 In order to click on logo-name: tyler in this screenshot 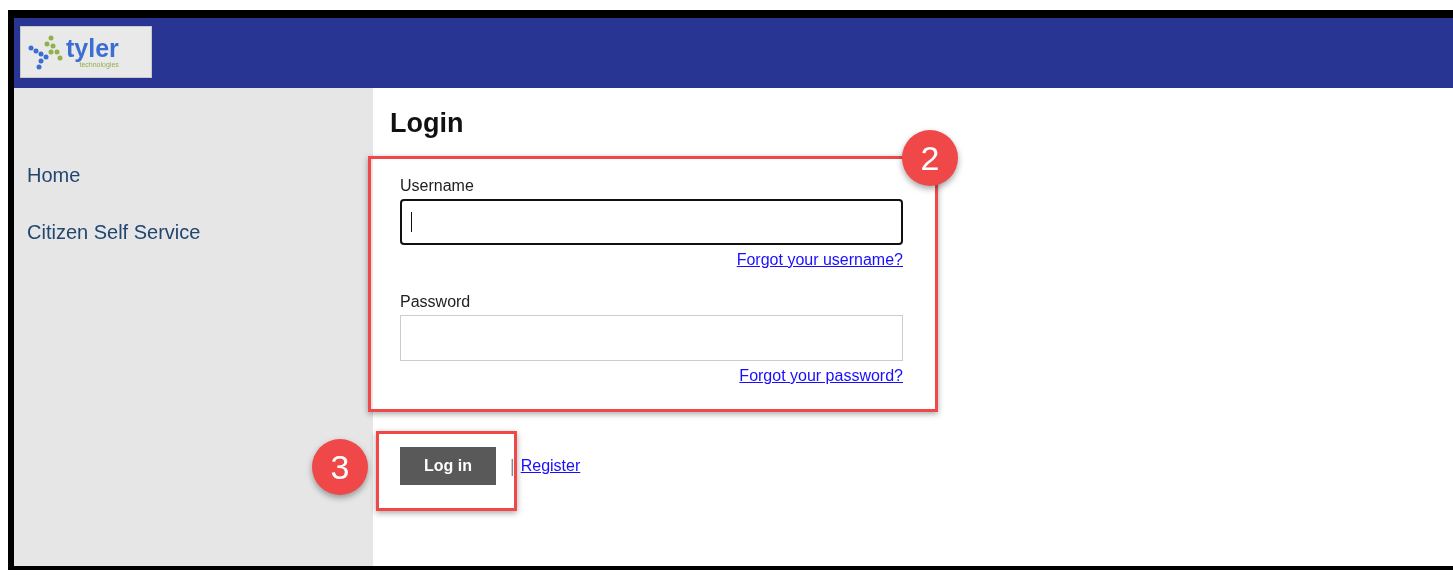, I will do `click(92, 48)`.